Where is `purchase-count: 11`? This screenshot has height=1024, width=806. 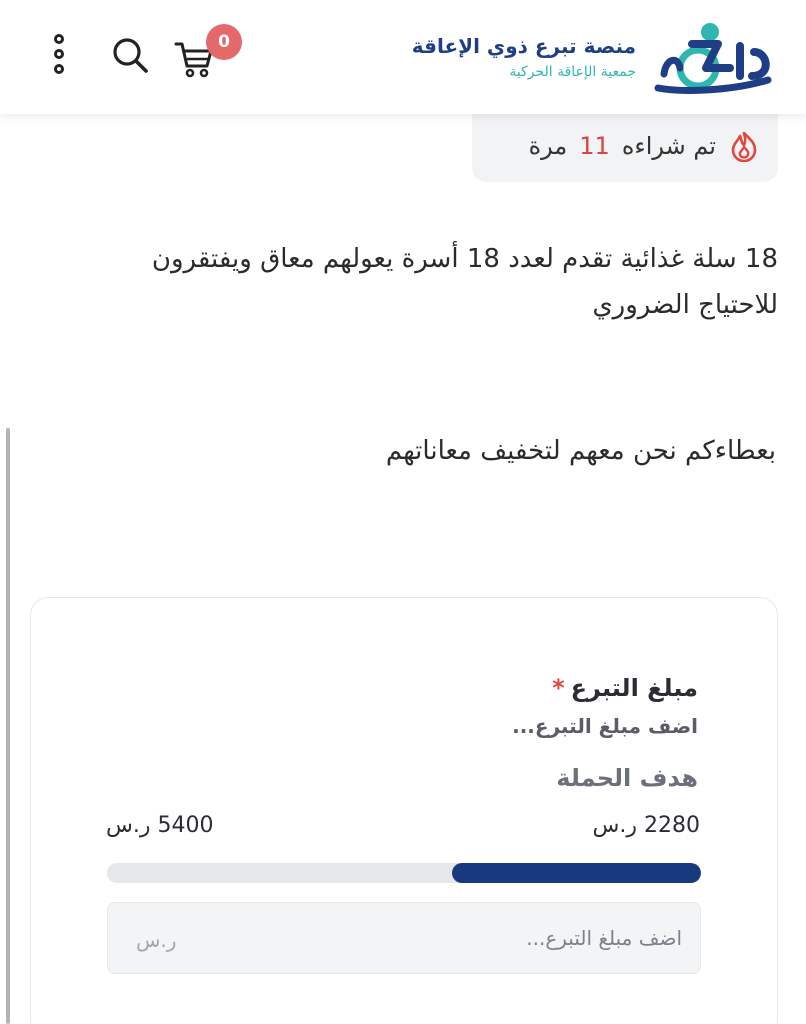
purchase-count: 11 is located at coordinates (594, 146).